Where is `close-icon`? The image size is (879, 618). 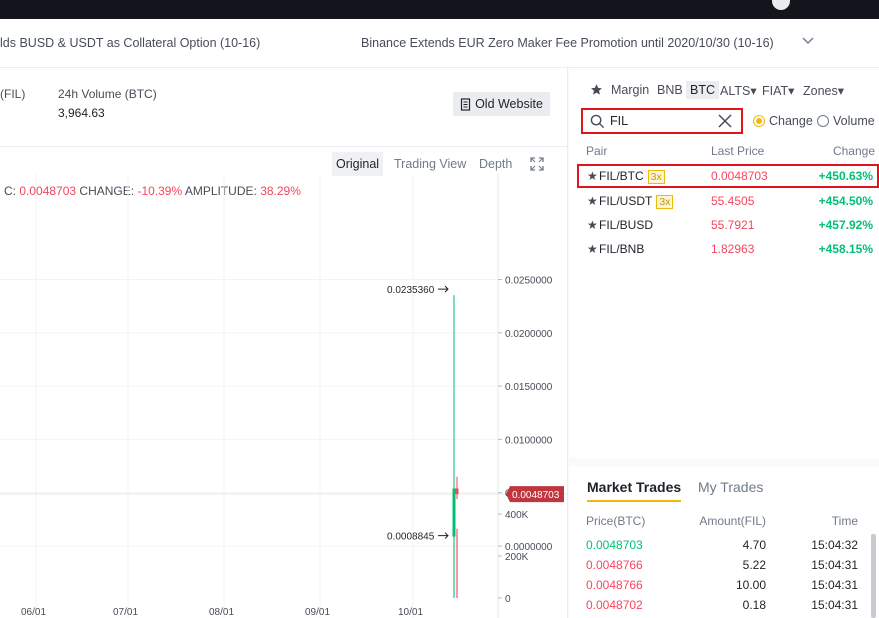 close-icon is located at coordinates (725, 121).